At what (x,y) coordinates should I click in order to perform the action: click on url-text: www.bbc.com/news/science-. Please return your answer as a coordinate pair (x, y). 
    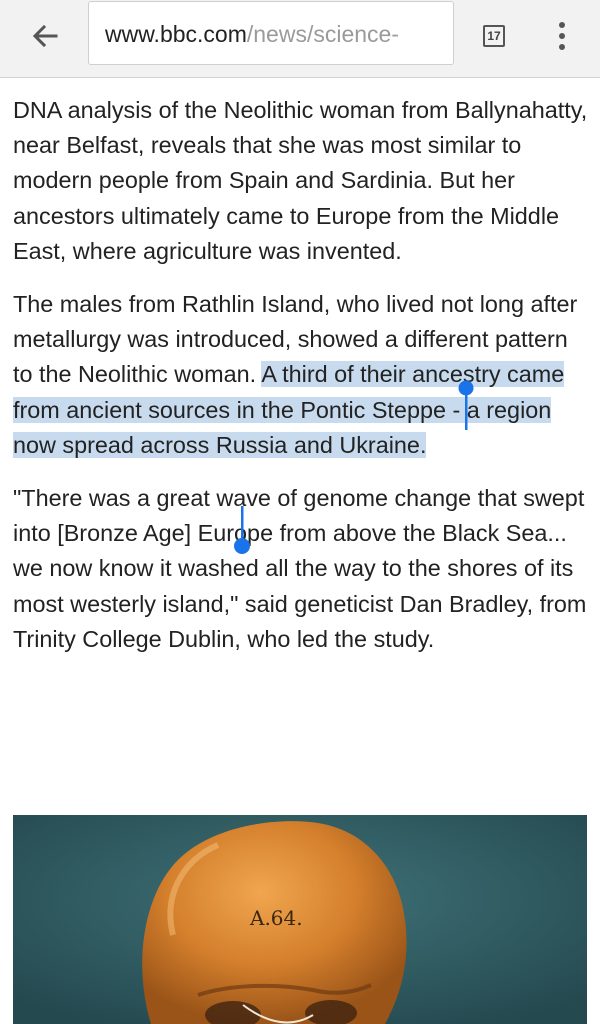
    Looking at the image, I should click on (252, 34).